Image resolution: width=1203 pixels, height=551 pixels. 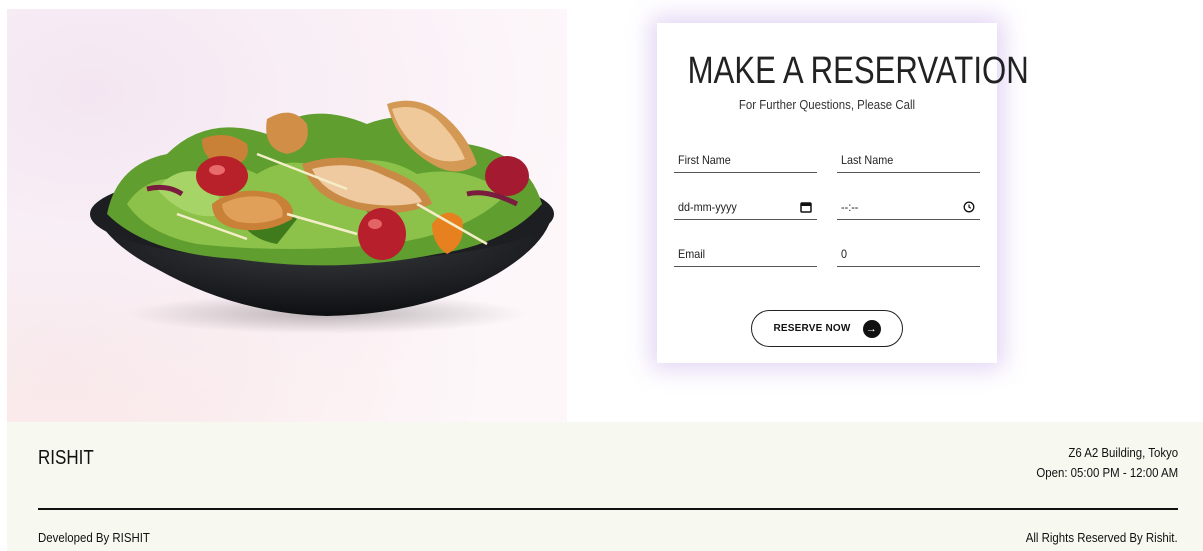 What do you see at coordinates (707, 206) in the screenshot?
I see `date-value: dd-mm-yyyy` at bounding box center [707, 206].